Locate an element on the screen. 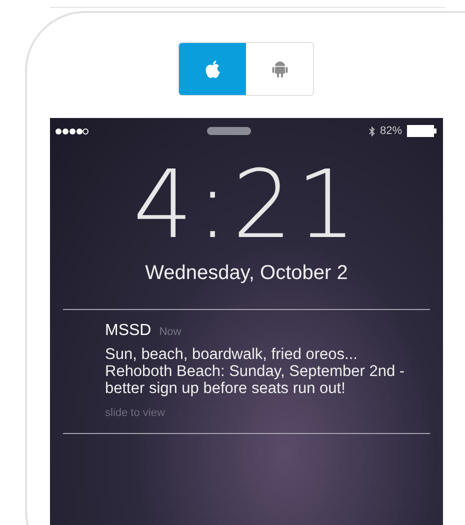 This screenshot has width=465, height=525. signal-icon is located at coordinates (72, 131).